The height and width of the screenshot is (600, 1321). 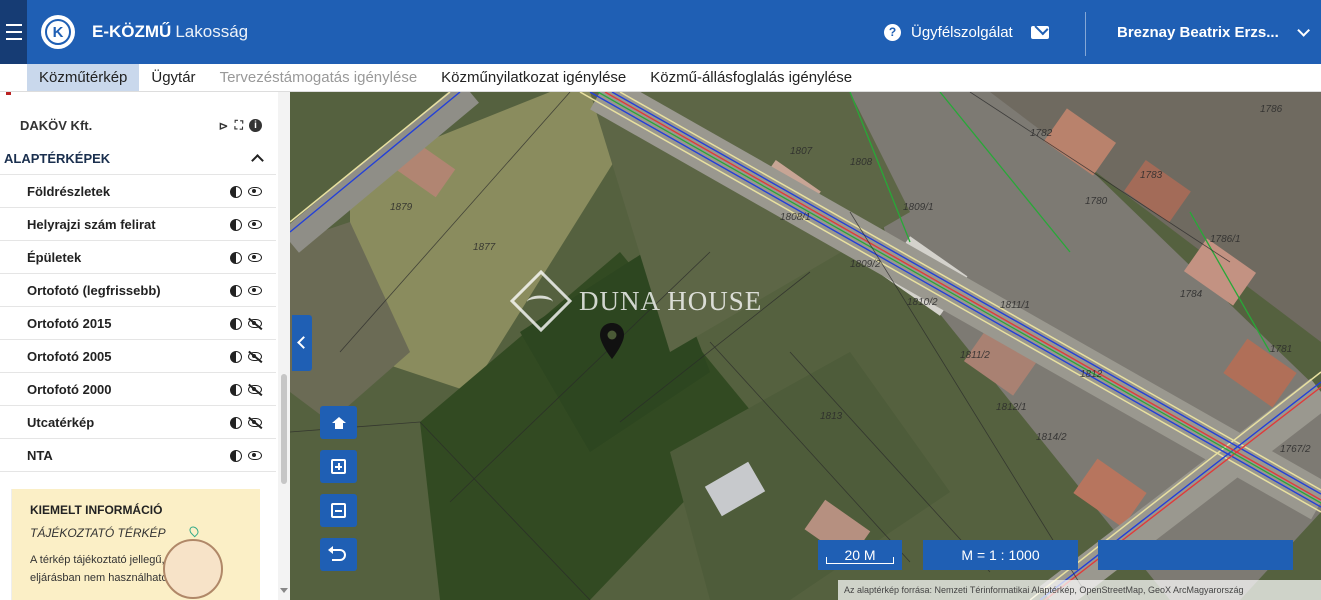 I want to click on layer-label: Földrészletek, so click(x=69, y=191).